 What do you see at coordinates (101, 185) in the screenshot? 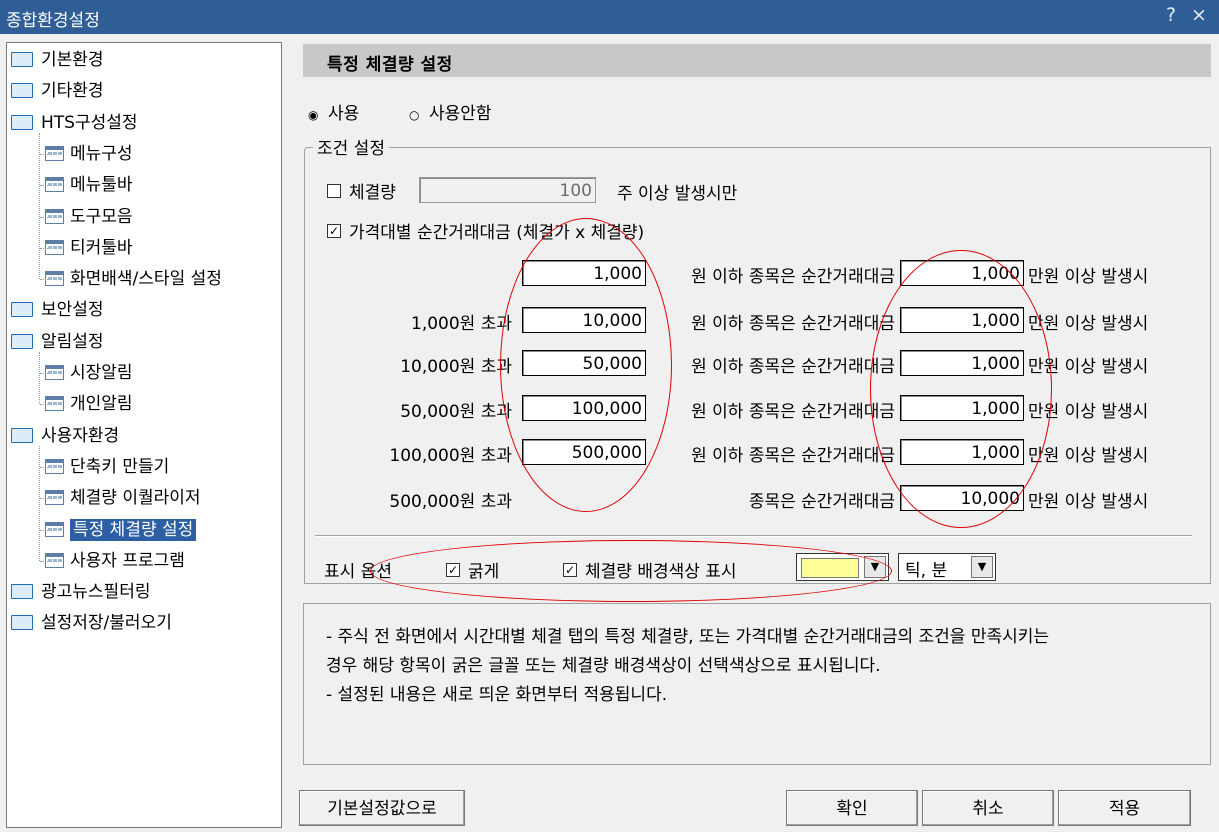
I see `tree-item-label: 메뉴툴바` at bounding box center [101, 185].